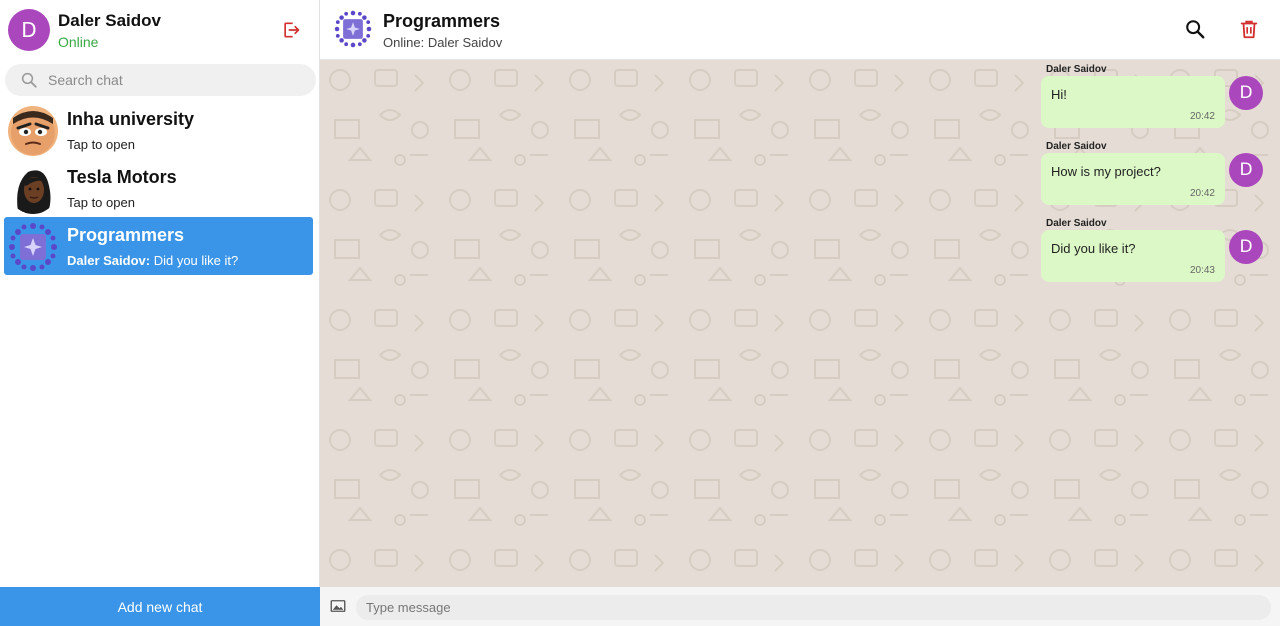 Image resolution: width=1280 pixels, height=626 pixels. I want to click on message-text: Did you like it?, so click(1093, 248).